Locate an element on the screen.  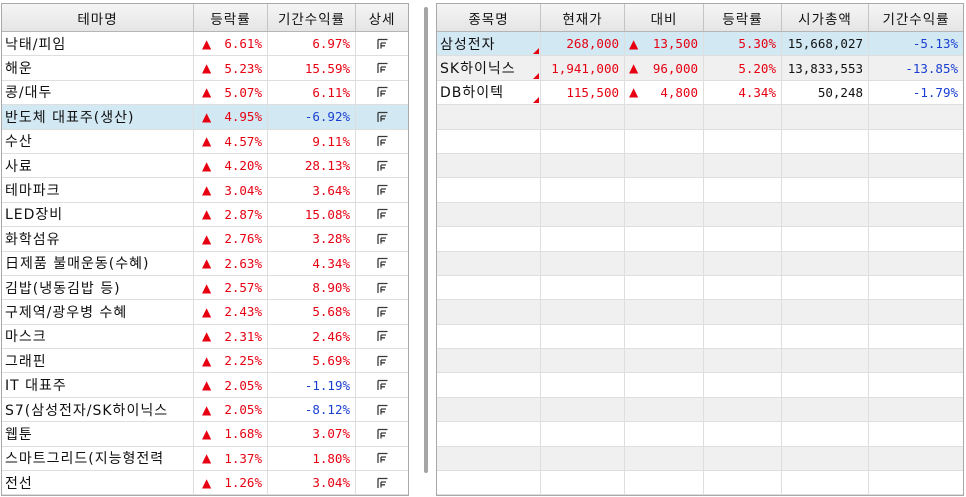
theme-row: 해운 ▲ 5.23% 15.59% is located at coordinates (205, 68).